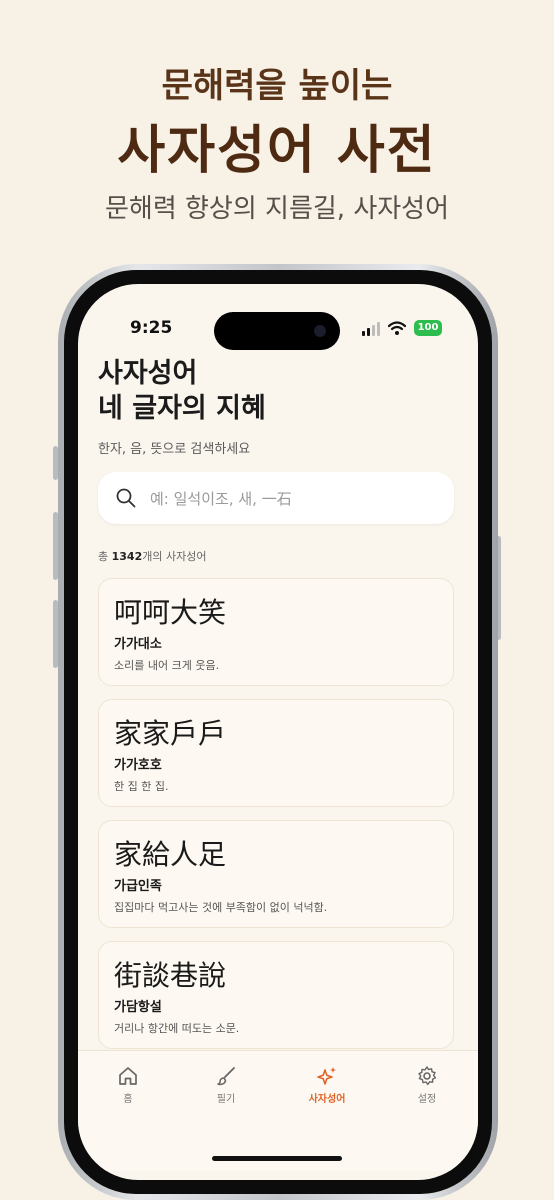 The height and width of the screenshot is (1200, 554). Describe the element at coordinates (127, 556) in the screenshot. I see `idiom-count-number: 1342` at that location.